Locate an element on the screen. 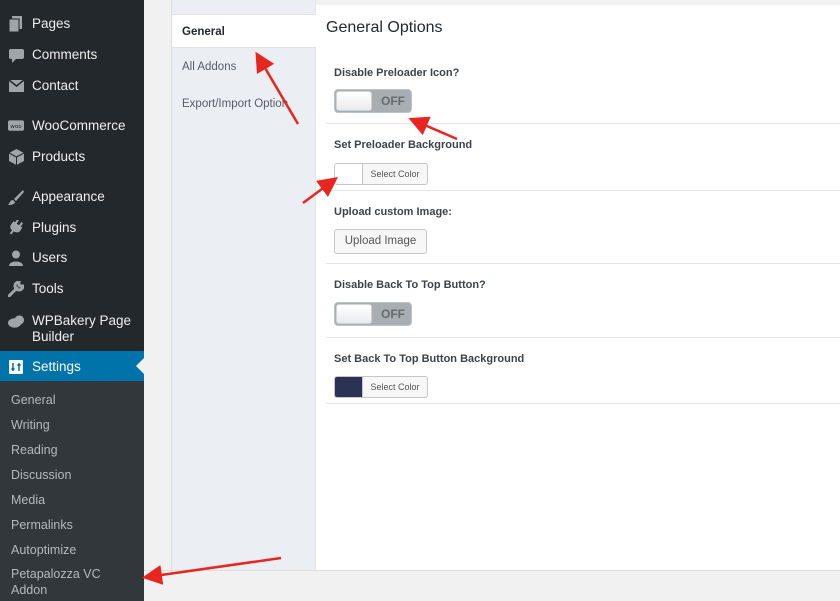 This screenshot has width=840, height=601. sidebar-item-label: Plugins is located at coordinates (54, 227).